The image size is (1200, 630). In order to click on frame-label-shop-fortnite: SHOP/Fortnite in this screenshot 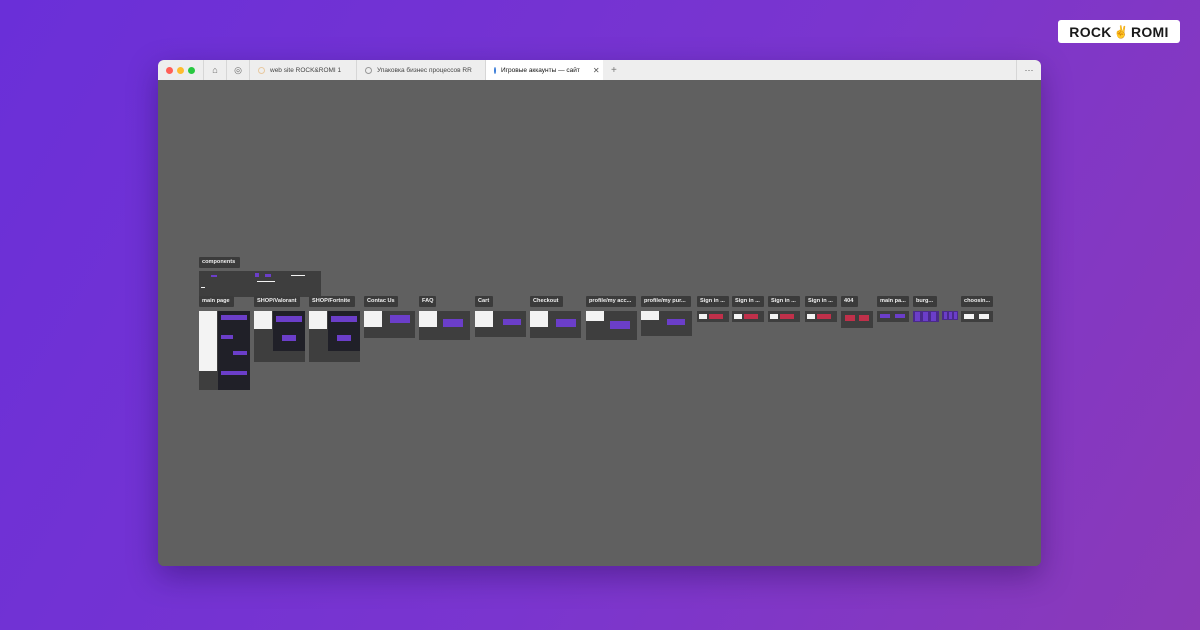, I will do `click(332, 301)`.